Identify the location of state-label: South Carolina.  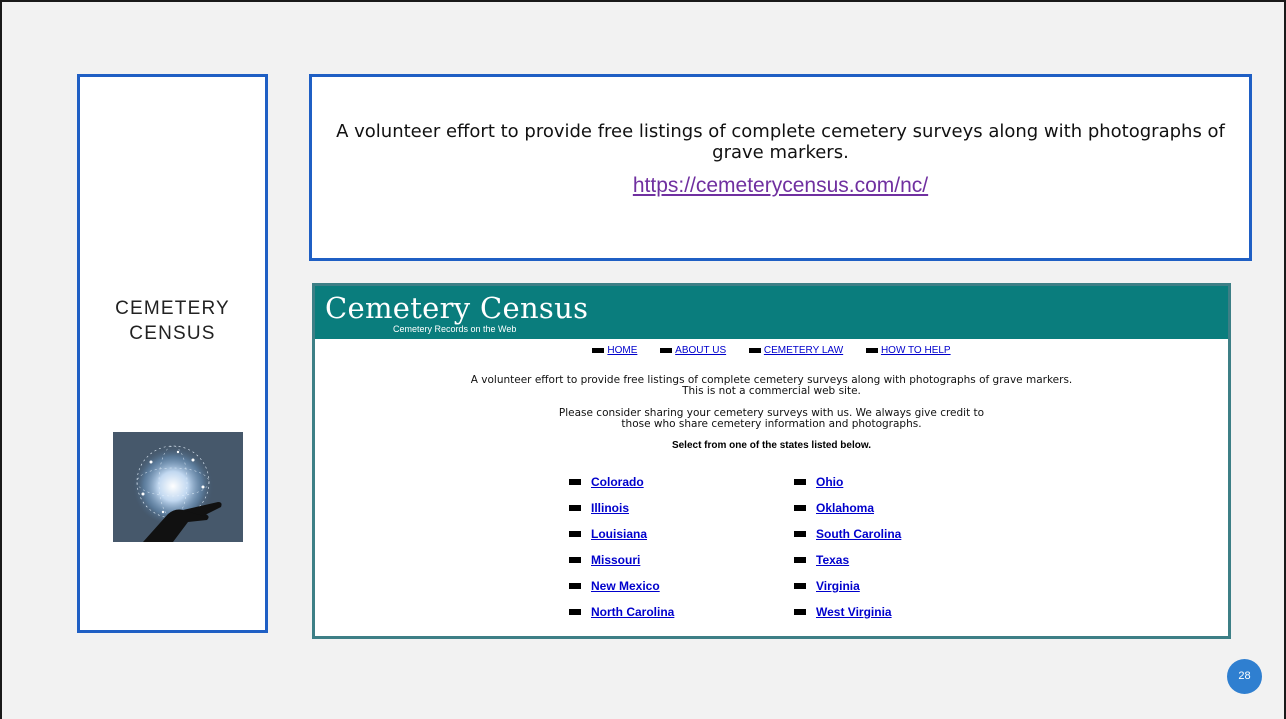
(858, 534).